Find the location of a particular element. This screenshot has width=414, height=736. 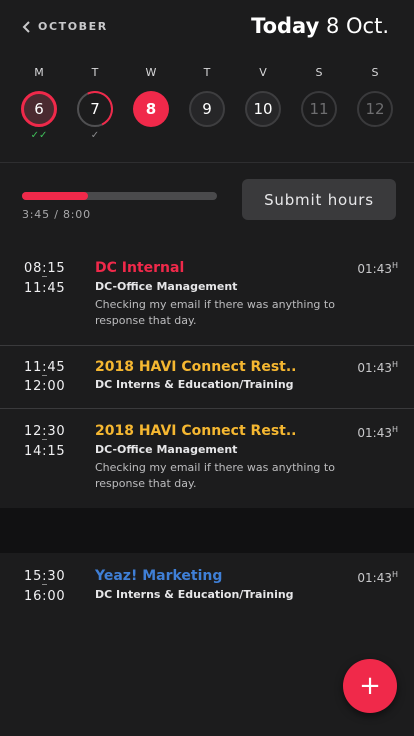

day-saturday: S 11 is located at coordinates (319, 103).